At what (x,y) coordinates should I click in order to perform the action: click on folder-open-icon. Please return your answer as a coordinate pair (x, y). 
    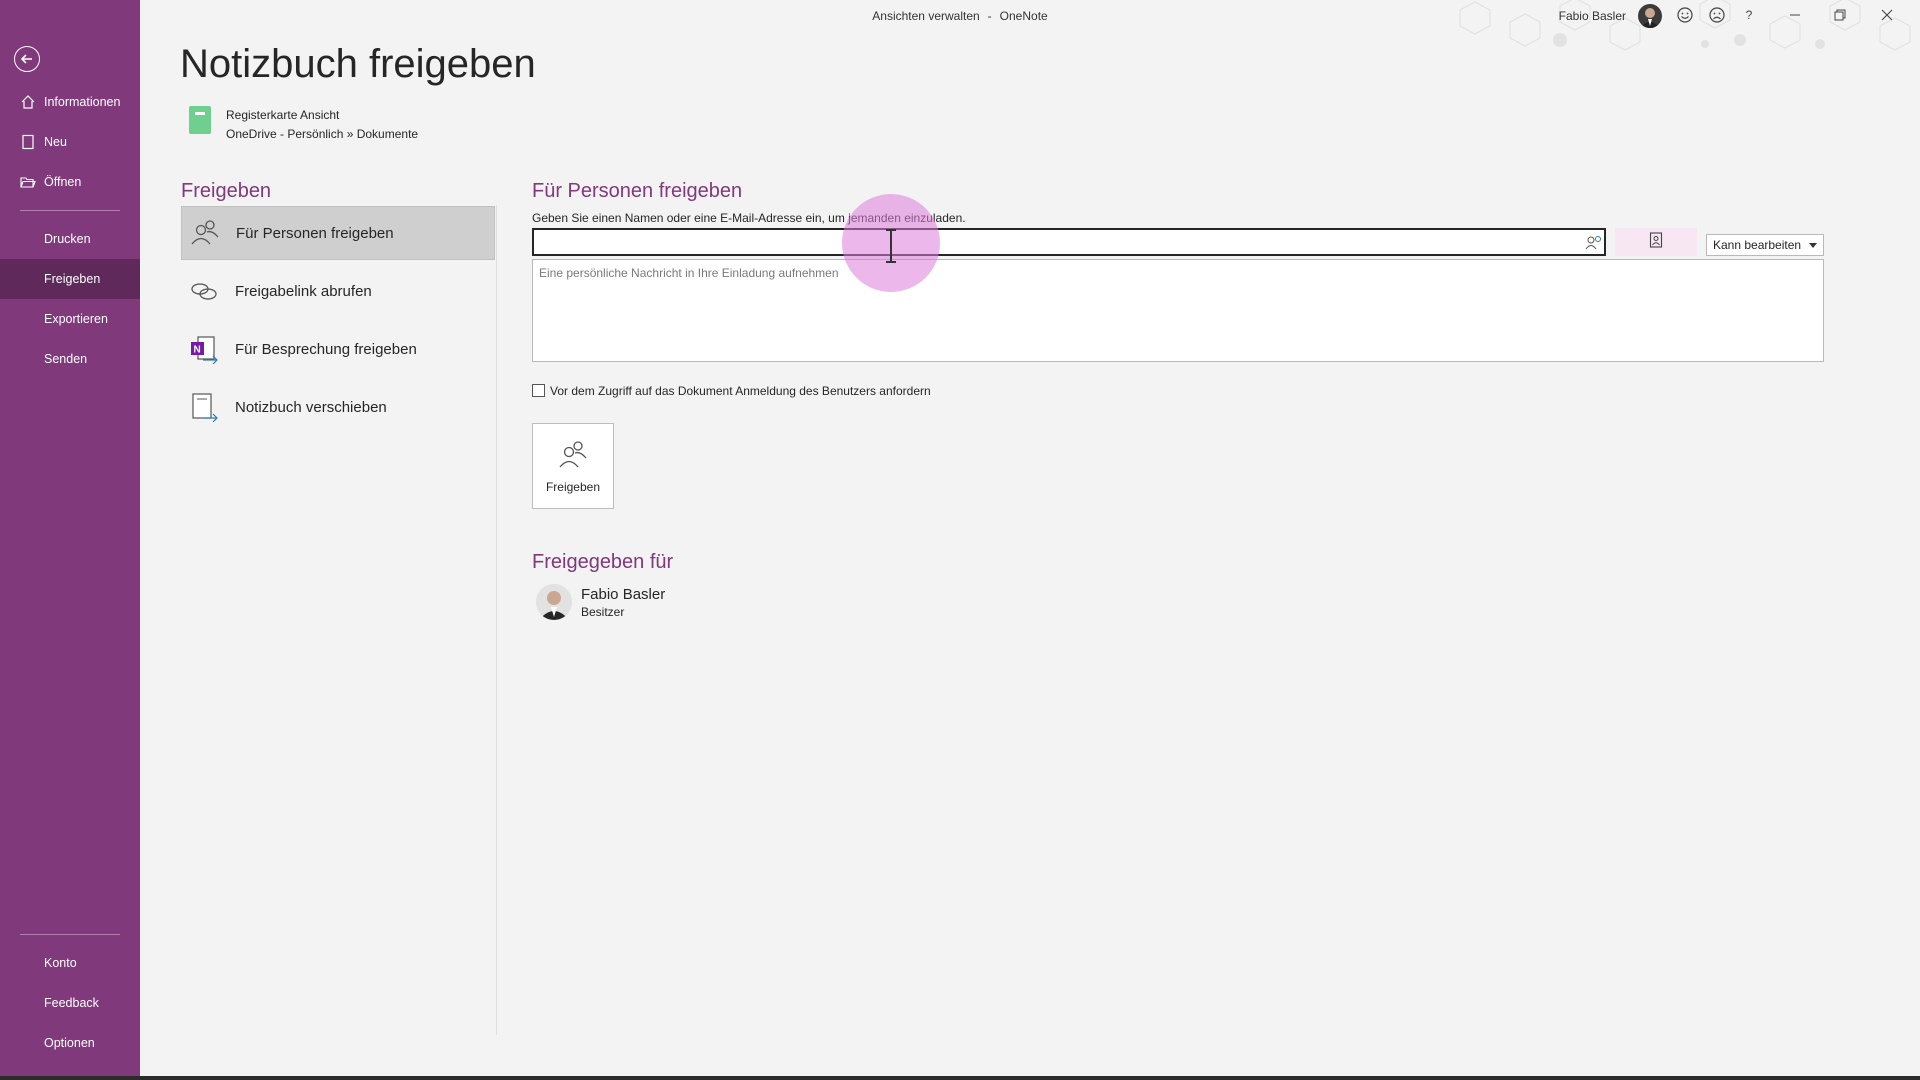
    Looking at the image, I should click on (28, 182).